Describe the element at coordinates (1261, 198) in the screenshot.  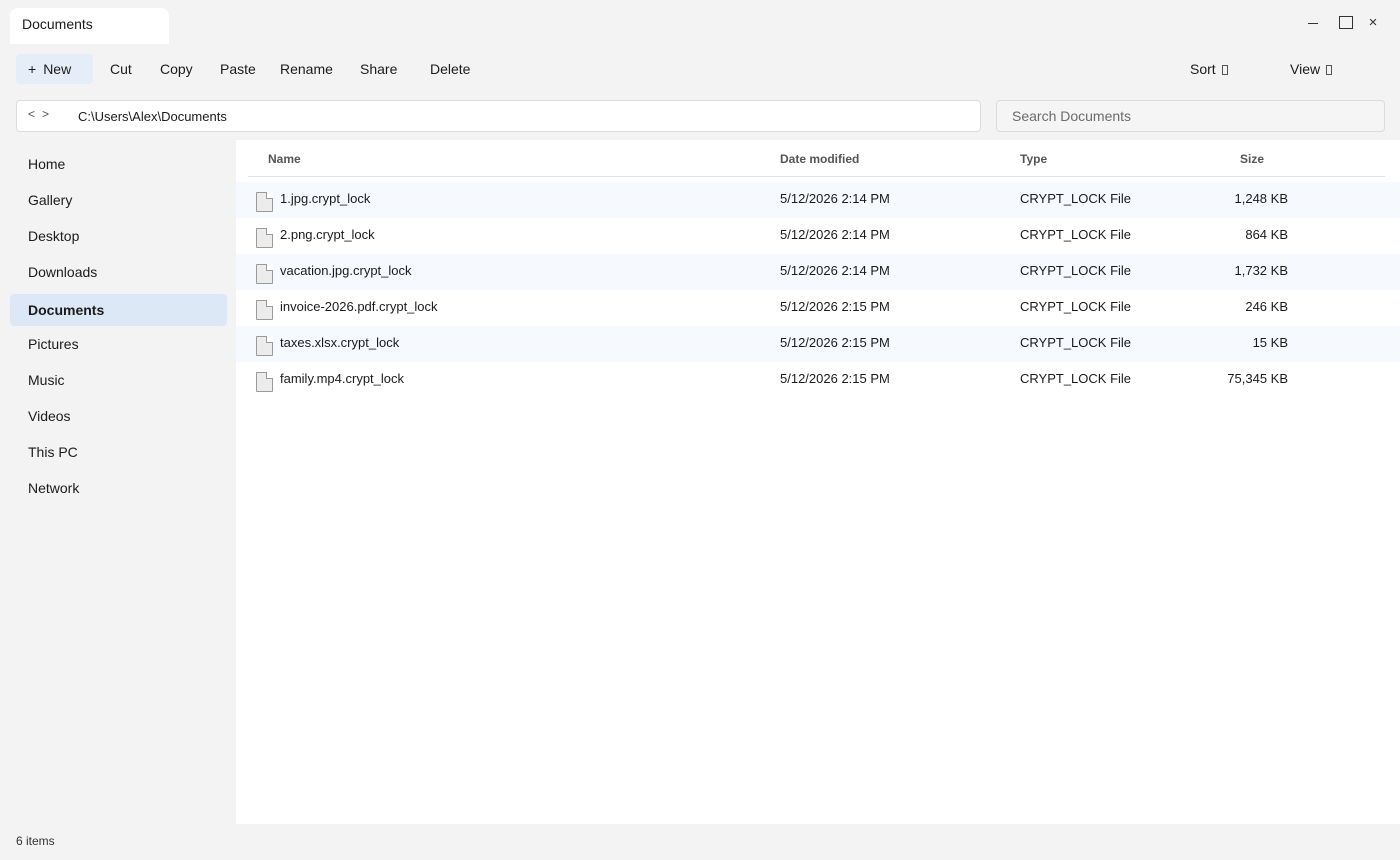
I see `file-size: 1,248 KB` at that location.